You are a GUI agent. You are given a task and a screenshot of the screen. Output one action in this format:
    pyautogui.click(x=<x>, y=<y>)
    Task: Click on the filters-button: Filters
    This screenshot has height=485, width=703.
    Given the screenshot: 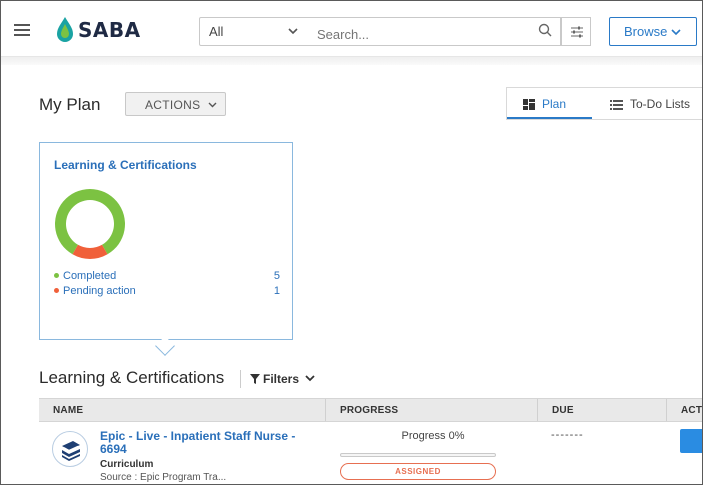 What is the action you would take?
    pyautogui.click(x=284, y=379)
    